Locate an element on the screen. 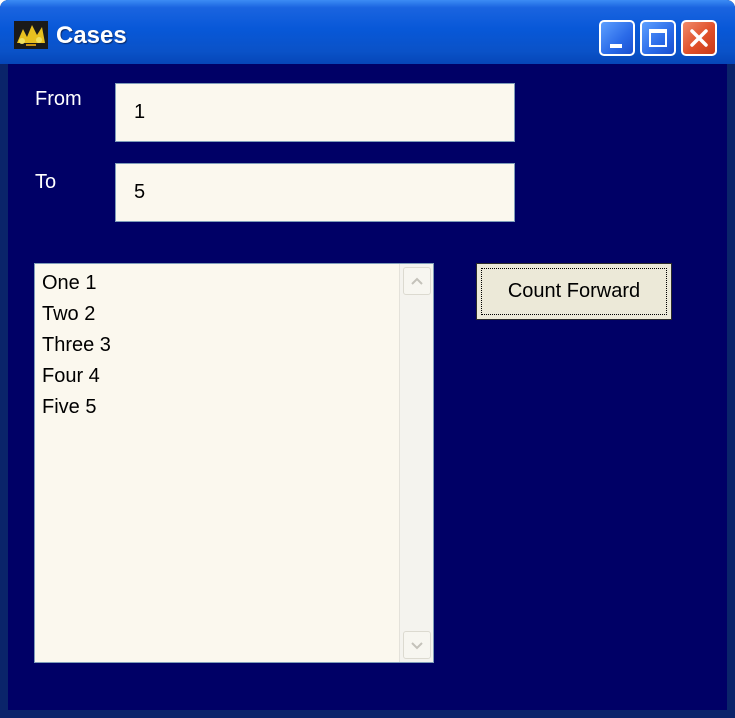 This screenshot has height=718, width=735. chevron-up-icon is located at coordinates (417, 281).